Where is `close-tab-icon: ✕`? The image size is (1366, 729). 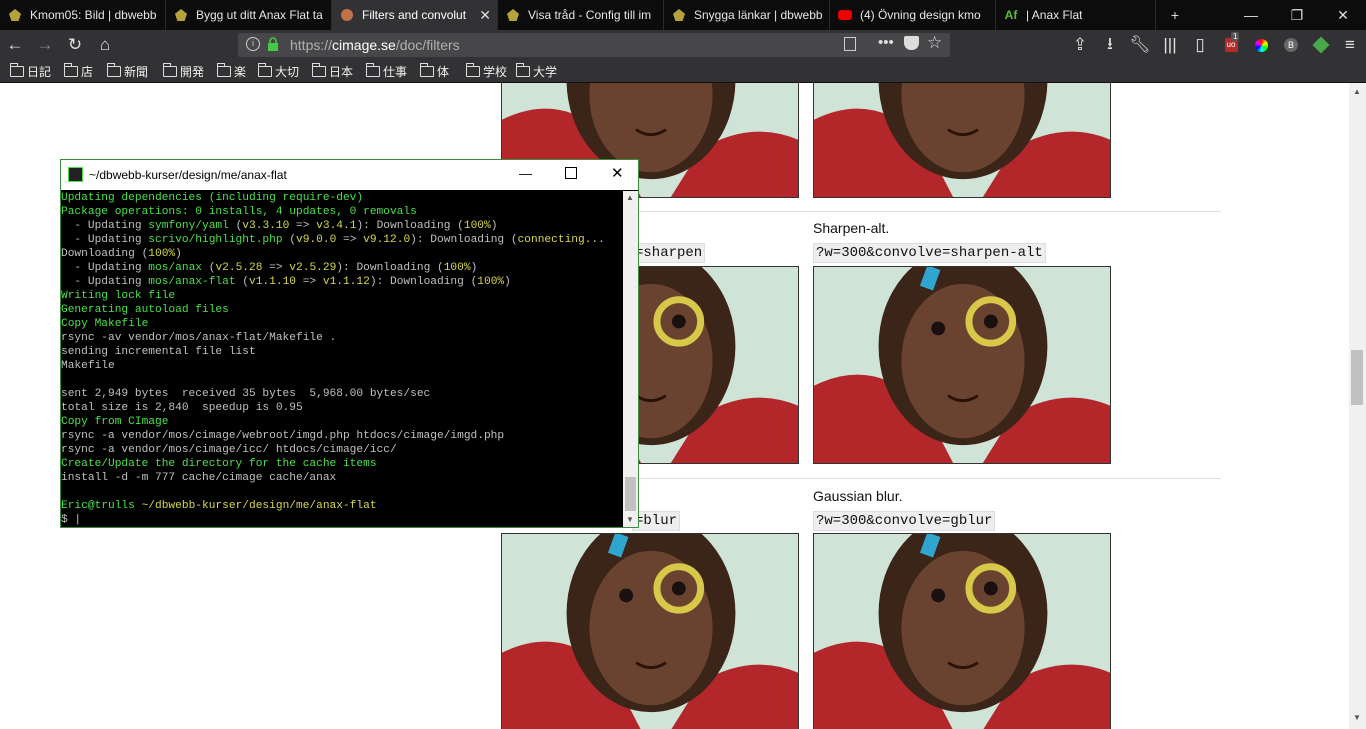
close-tab-icon: ✕ is located at coordinates (485, 15).